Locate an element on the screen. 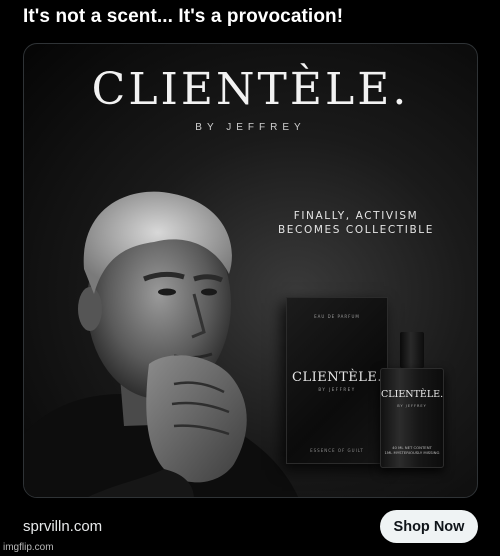 This screenshot has width=500, height=556. bottle-cap is located at coordinates (412, 350).